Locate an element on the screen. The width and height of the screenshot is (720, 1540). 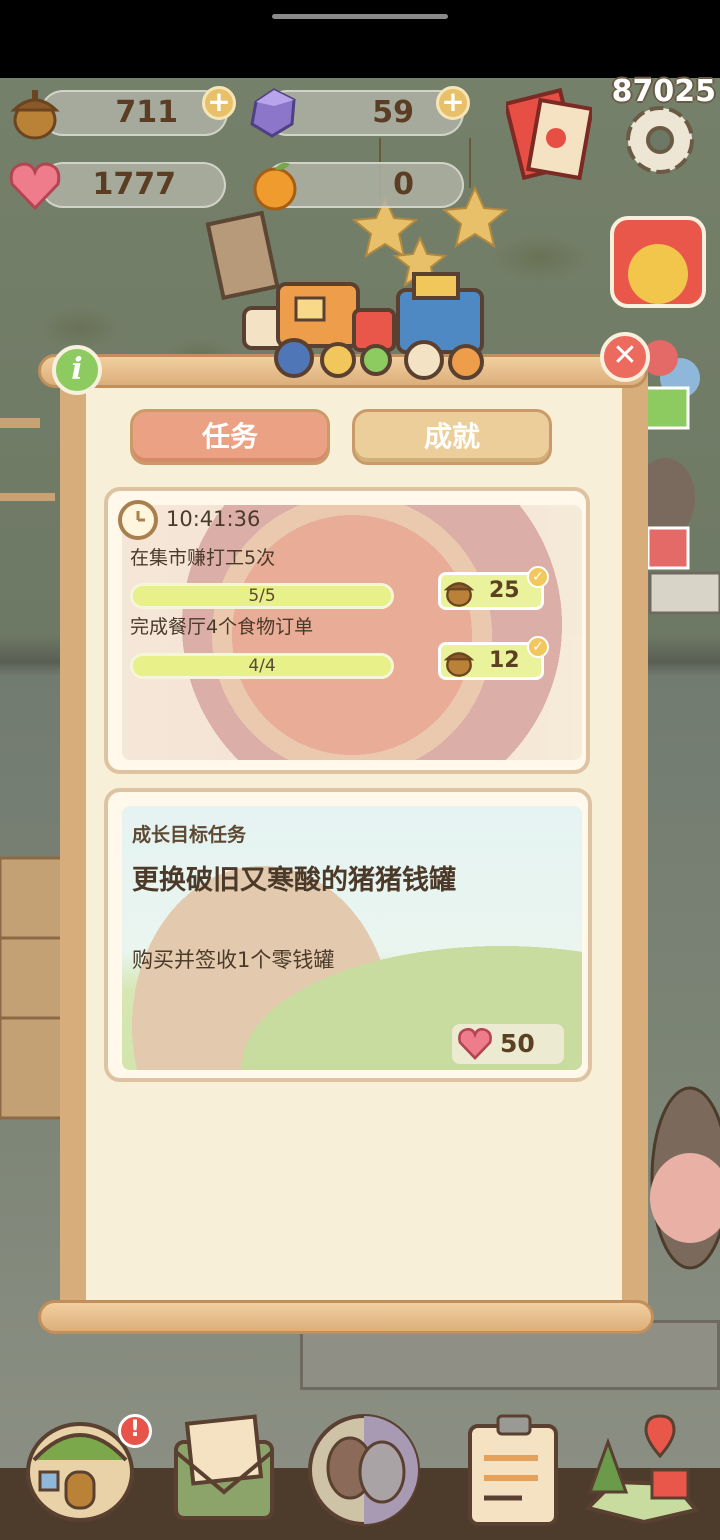
tab-achievements: 成就 is located at coordinates (452, 437).